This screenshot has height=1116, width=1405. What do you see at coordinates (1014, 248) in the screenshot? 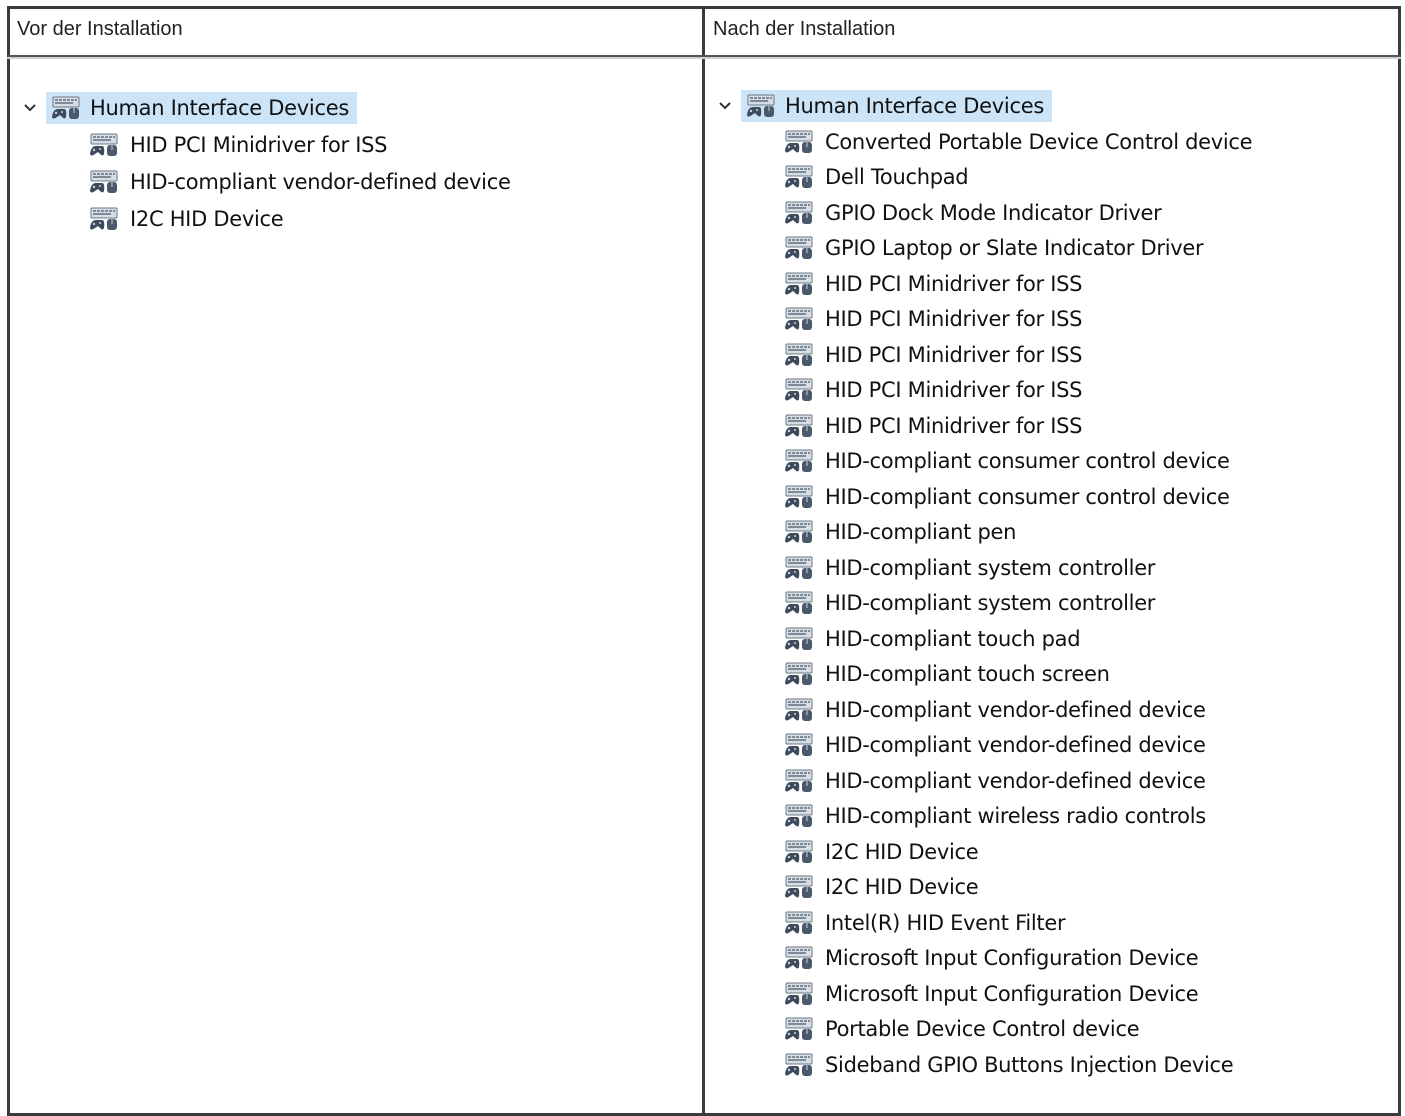
I see `tree-item-label: GPIO Laptop or Slate Indicator Driver` at bounding box center [1014, 248].